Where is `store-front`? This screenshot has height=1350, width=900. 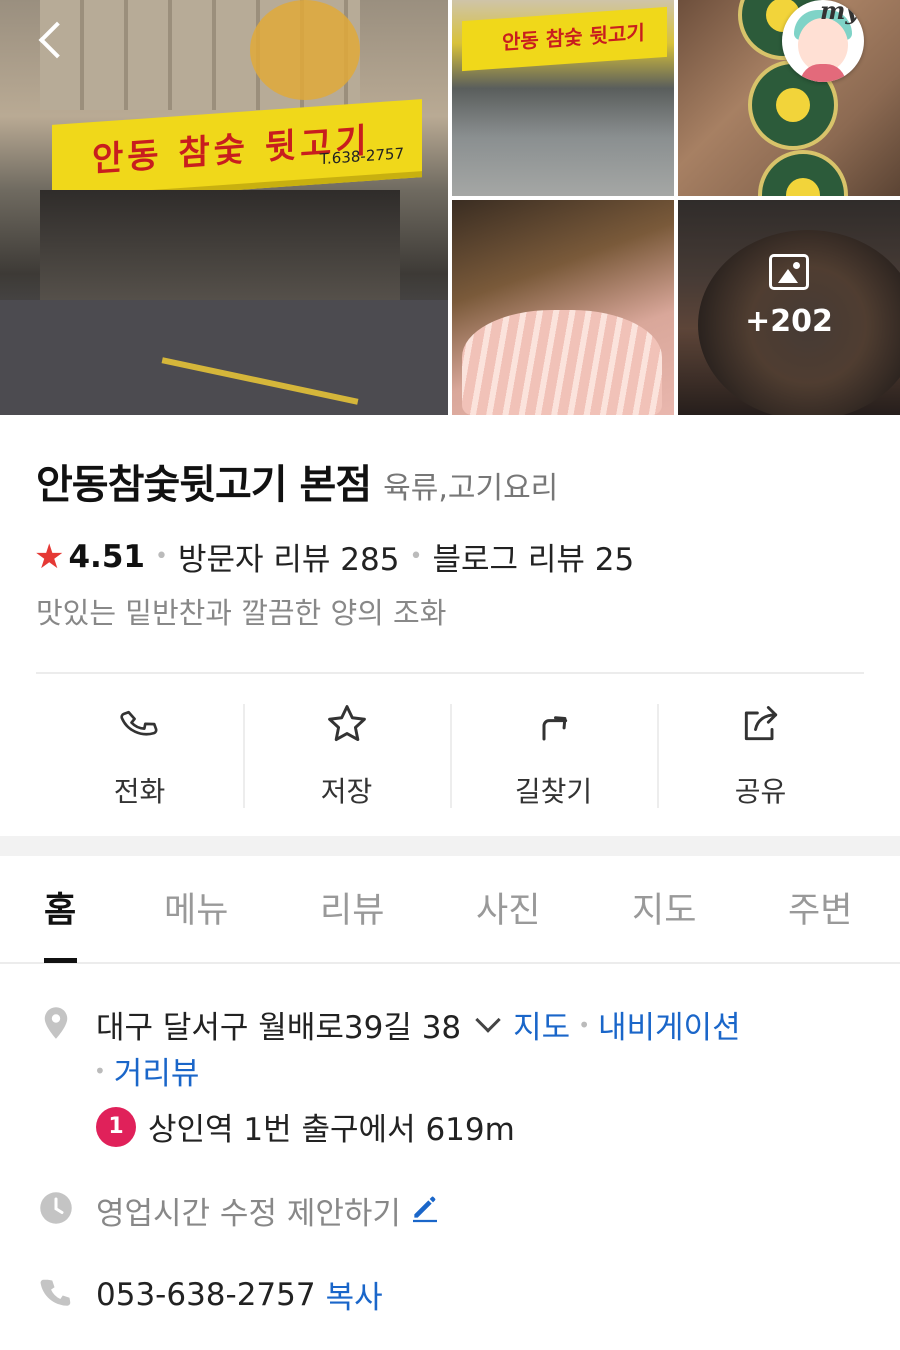 store-front is located at coordinates (220, 245).